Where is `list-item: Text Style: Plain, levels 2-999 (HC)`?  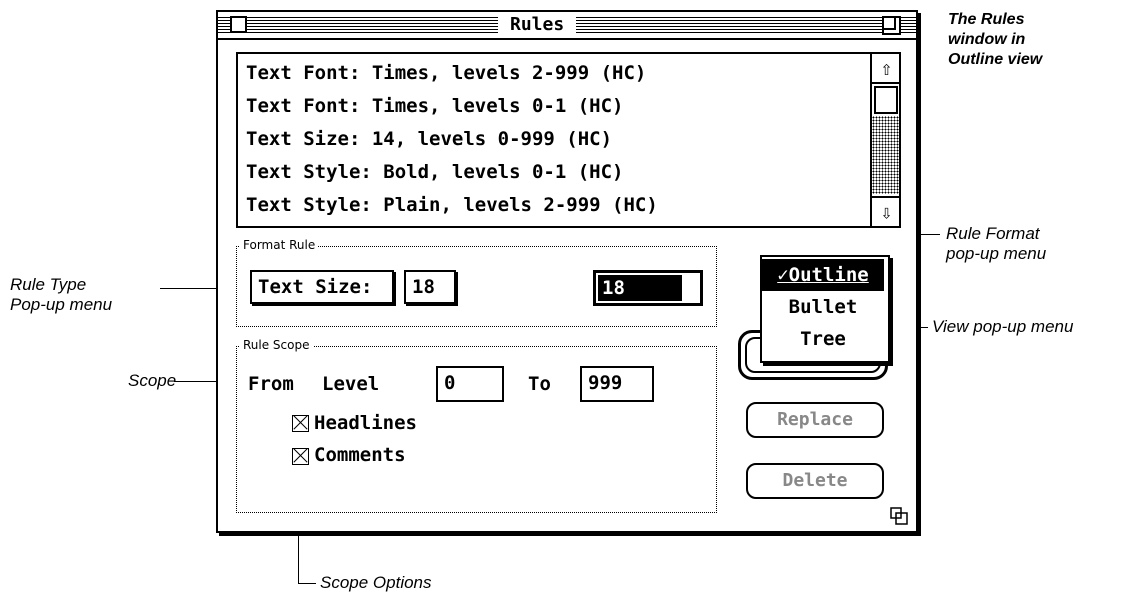
list-item: Text Style: Plain, levels 2-999 (HC) is located at coordinates (452, 205).